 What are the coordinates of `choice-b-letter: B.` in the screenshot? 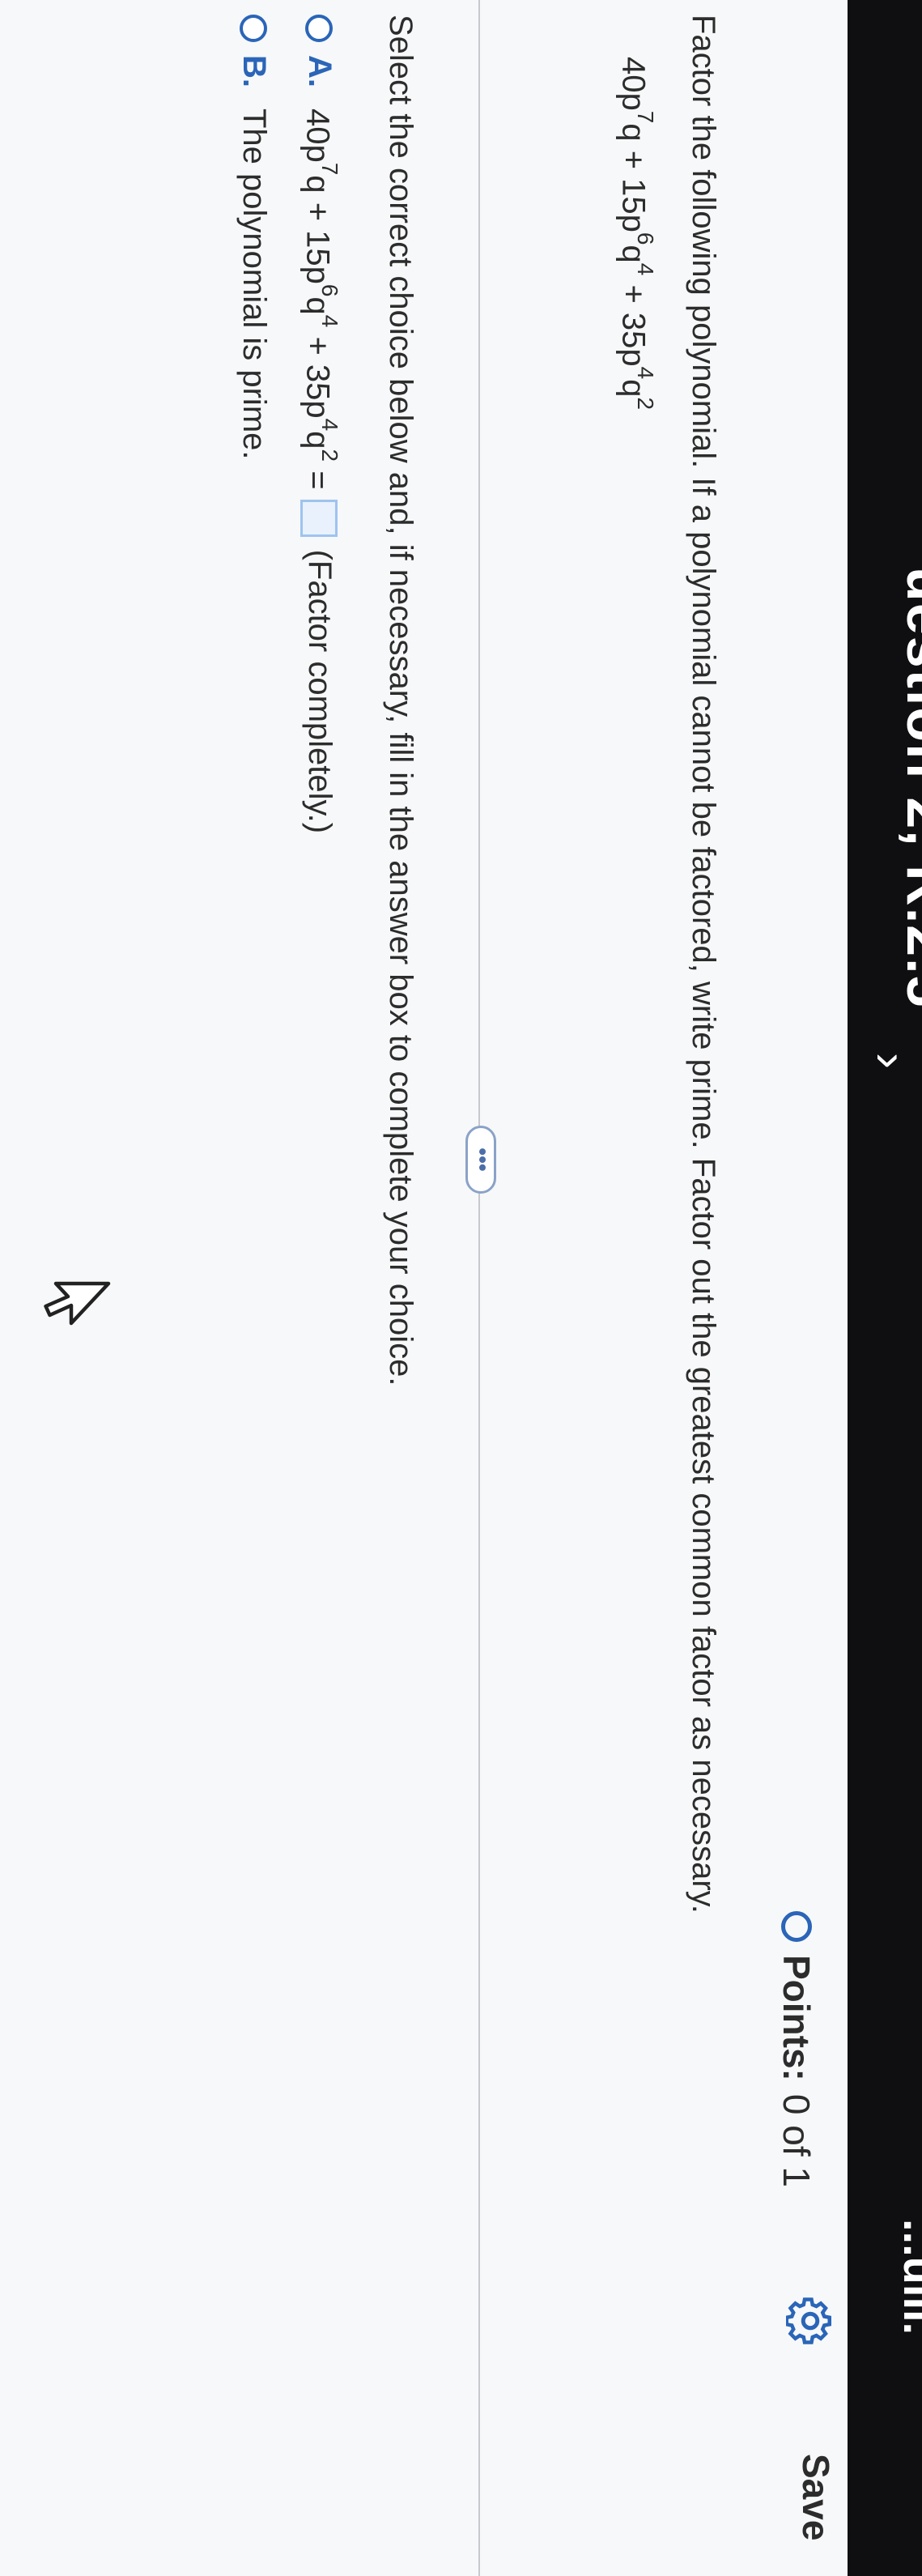 It's located at (254, 71).